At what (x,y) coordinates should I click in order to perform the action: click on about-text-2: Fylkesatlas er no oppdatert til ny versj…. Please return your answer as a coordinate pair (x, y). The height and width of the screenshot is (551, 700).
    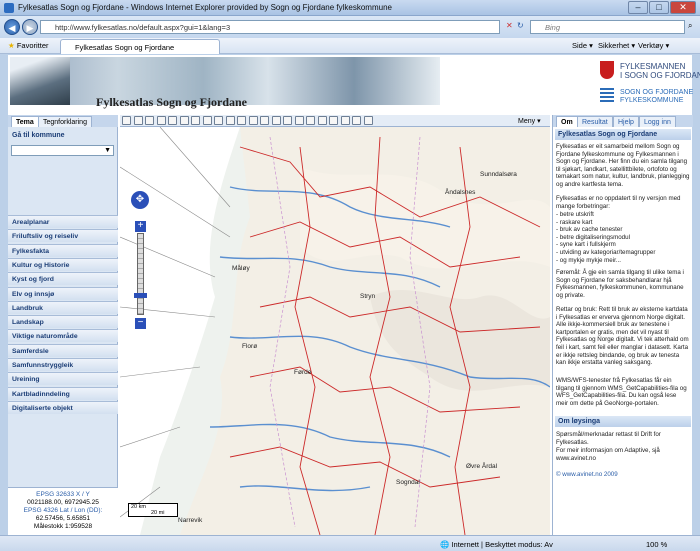
    Looking at the image, I should click on (618, 202).